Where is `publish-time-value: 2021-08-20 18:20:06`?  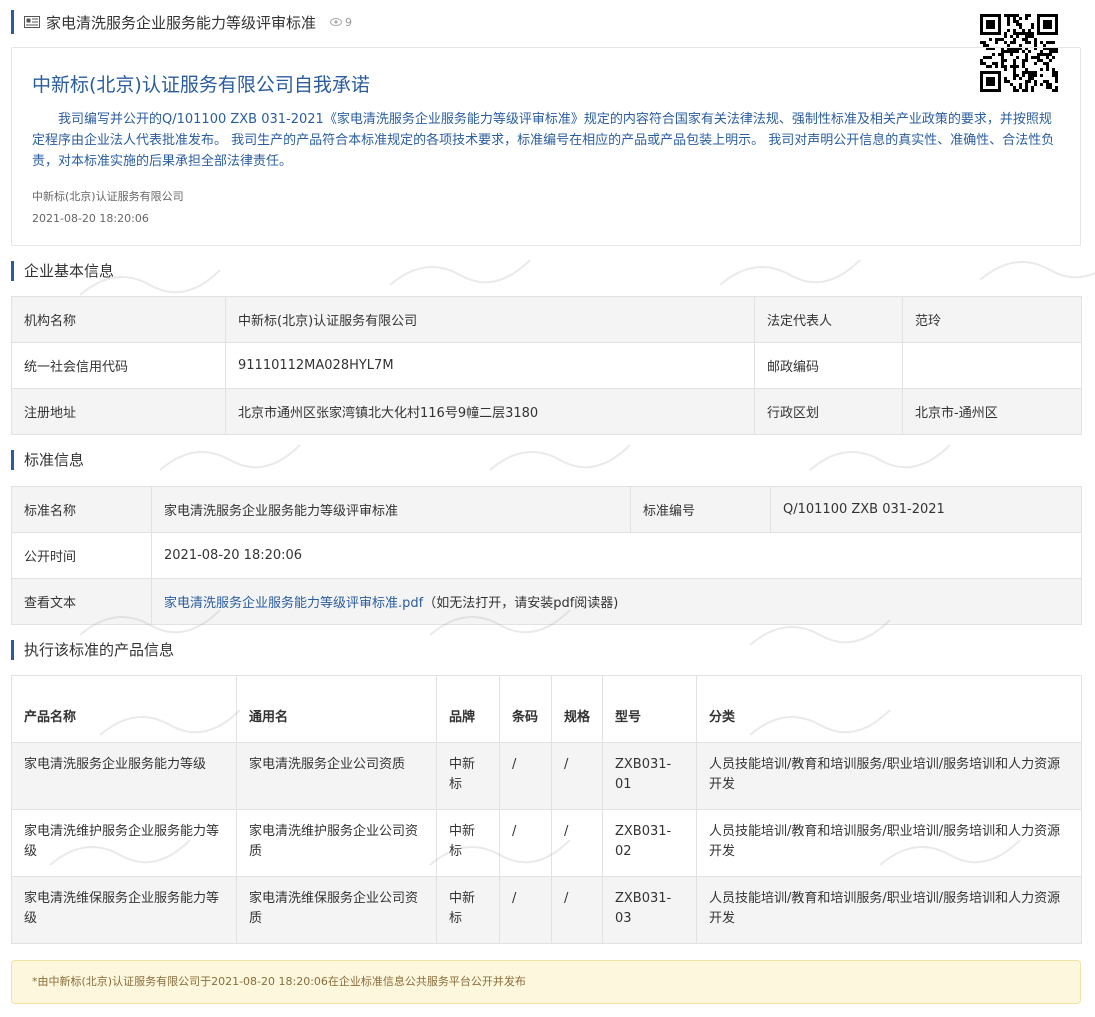
publish-time-value: 2021-08-20 18:20:06 is located at coordinates (616, 555).